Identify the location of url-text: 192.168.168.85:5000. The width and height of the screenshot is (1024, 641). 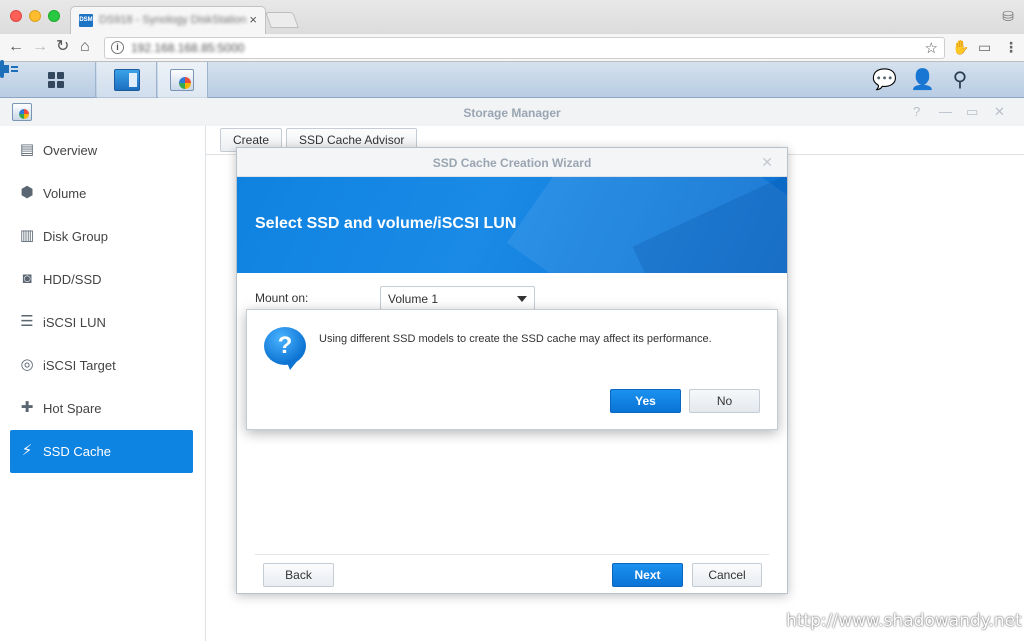
(188, 48).